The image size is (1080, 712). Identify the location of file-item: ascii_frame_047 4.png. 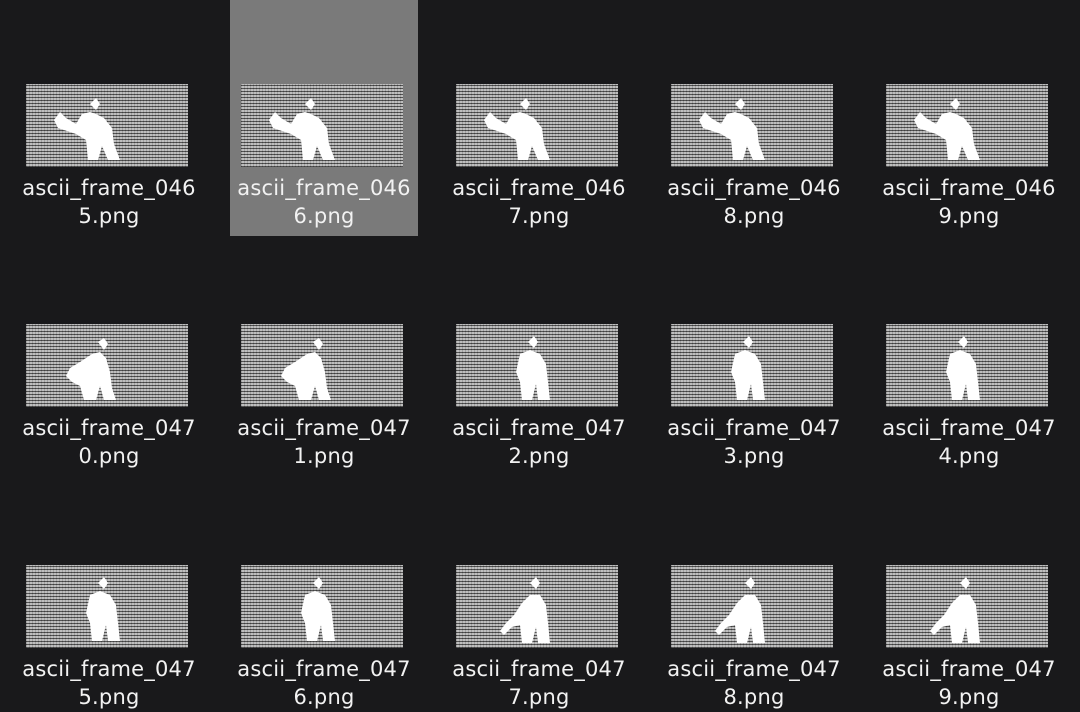
(969, 358).